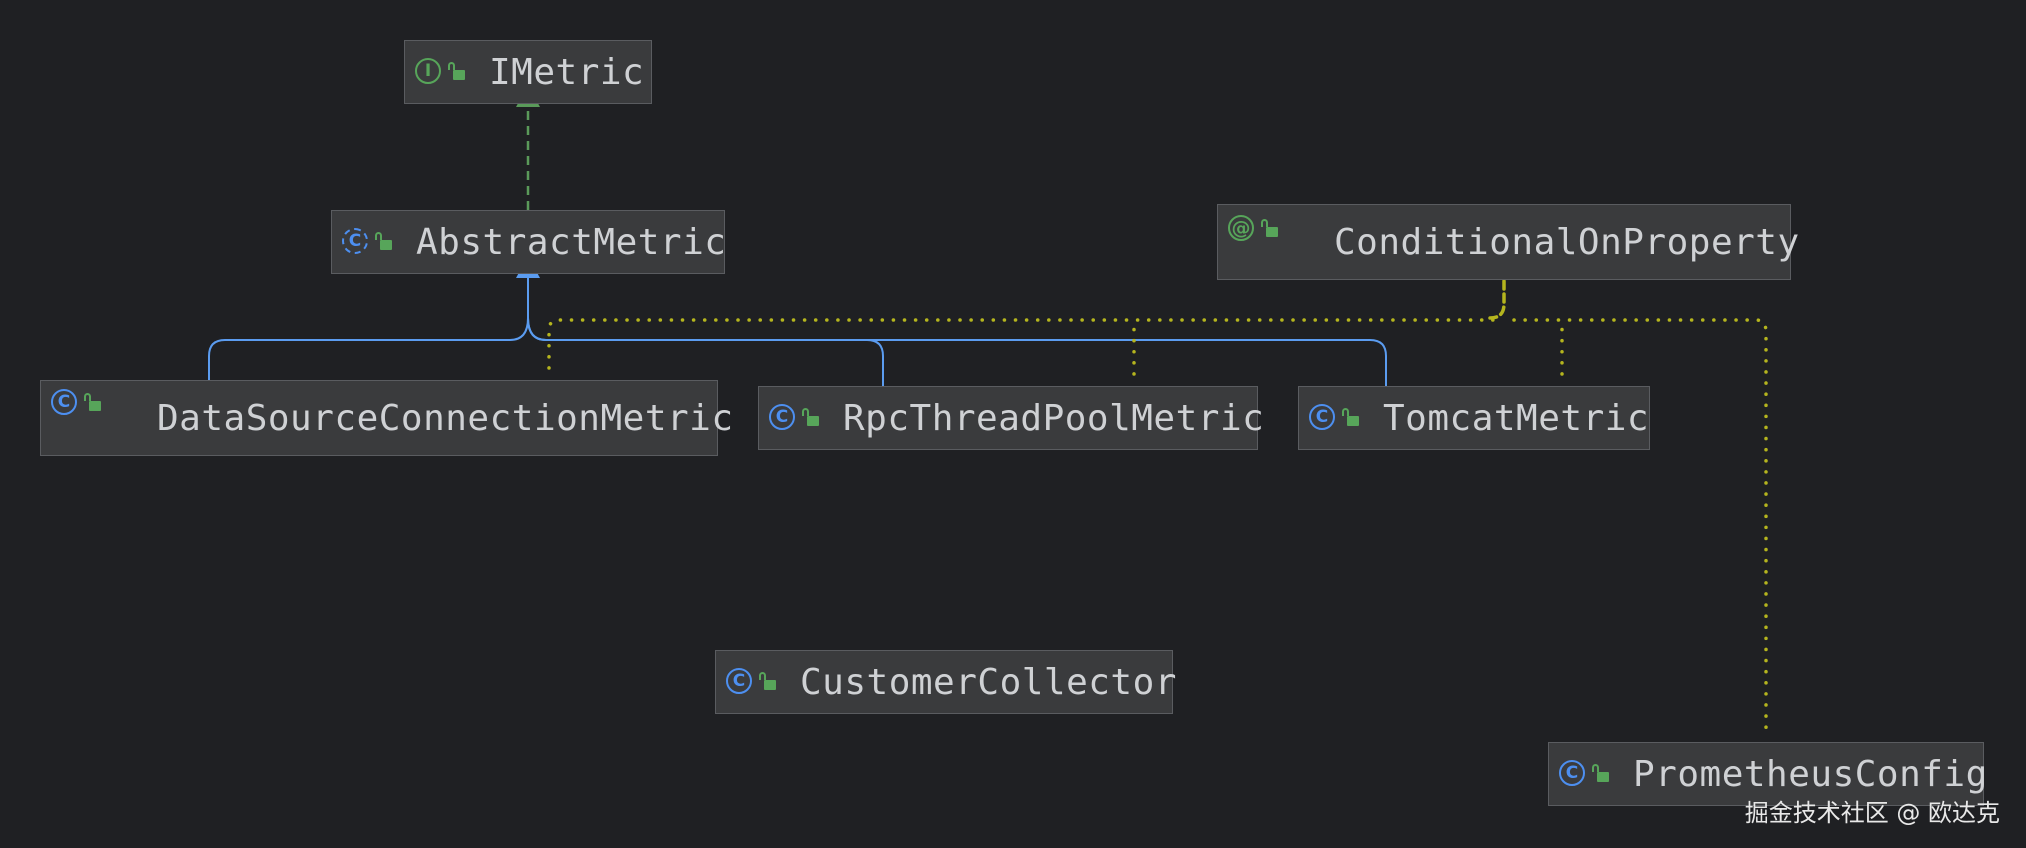  Describe the element at coordinates (1497, 299) in the screenshot. I see `edge-annotation-stem` at that location.